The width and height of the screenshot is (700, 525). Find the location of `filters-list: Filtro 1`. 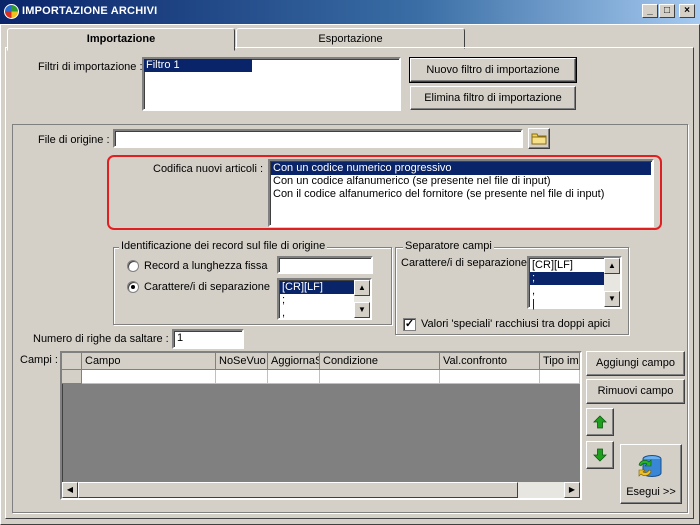

filters-list: Filtro 1 is located at coordinates (271, 84).